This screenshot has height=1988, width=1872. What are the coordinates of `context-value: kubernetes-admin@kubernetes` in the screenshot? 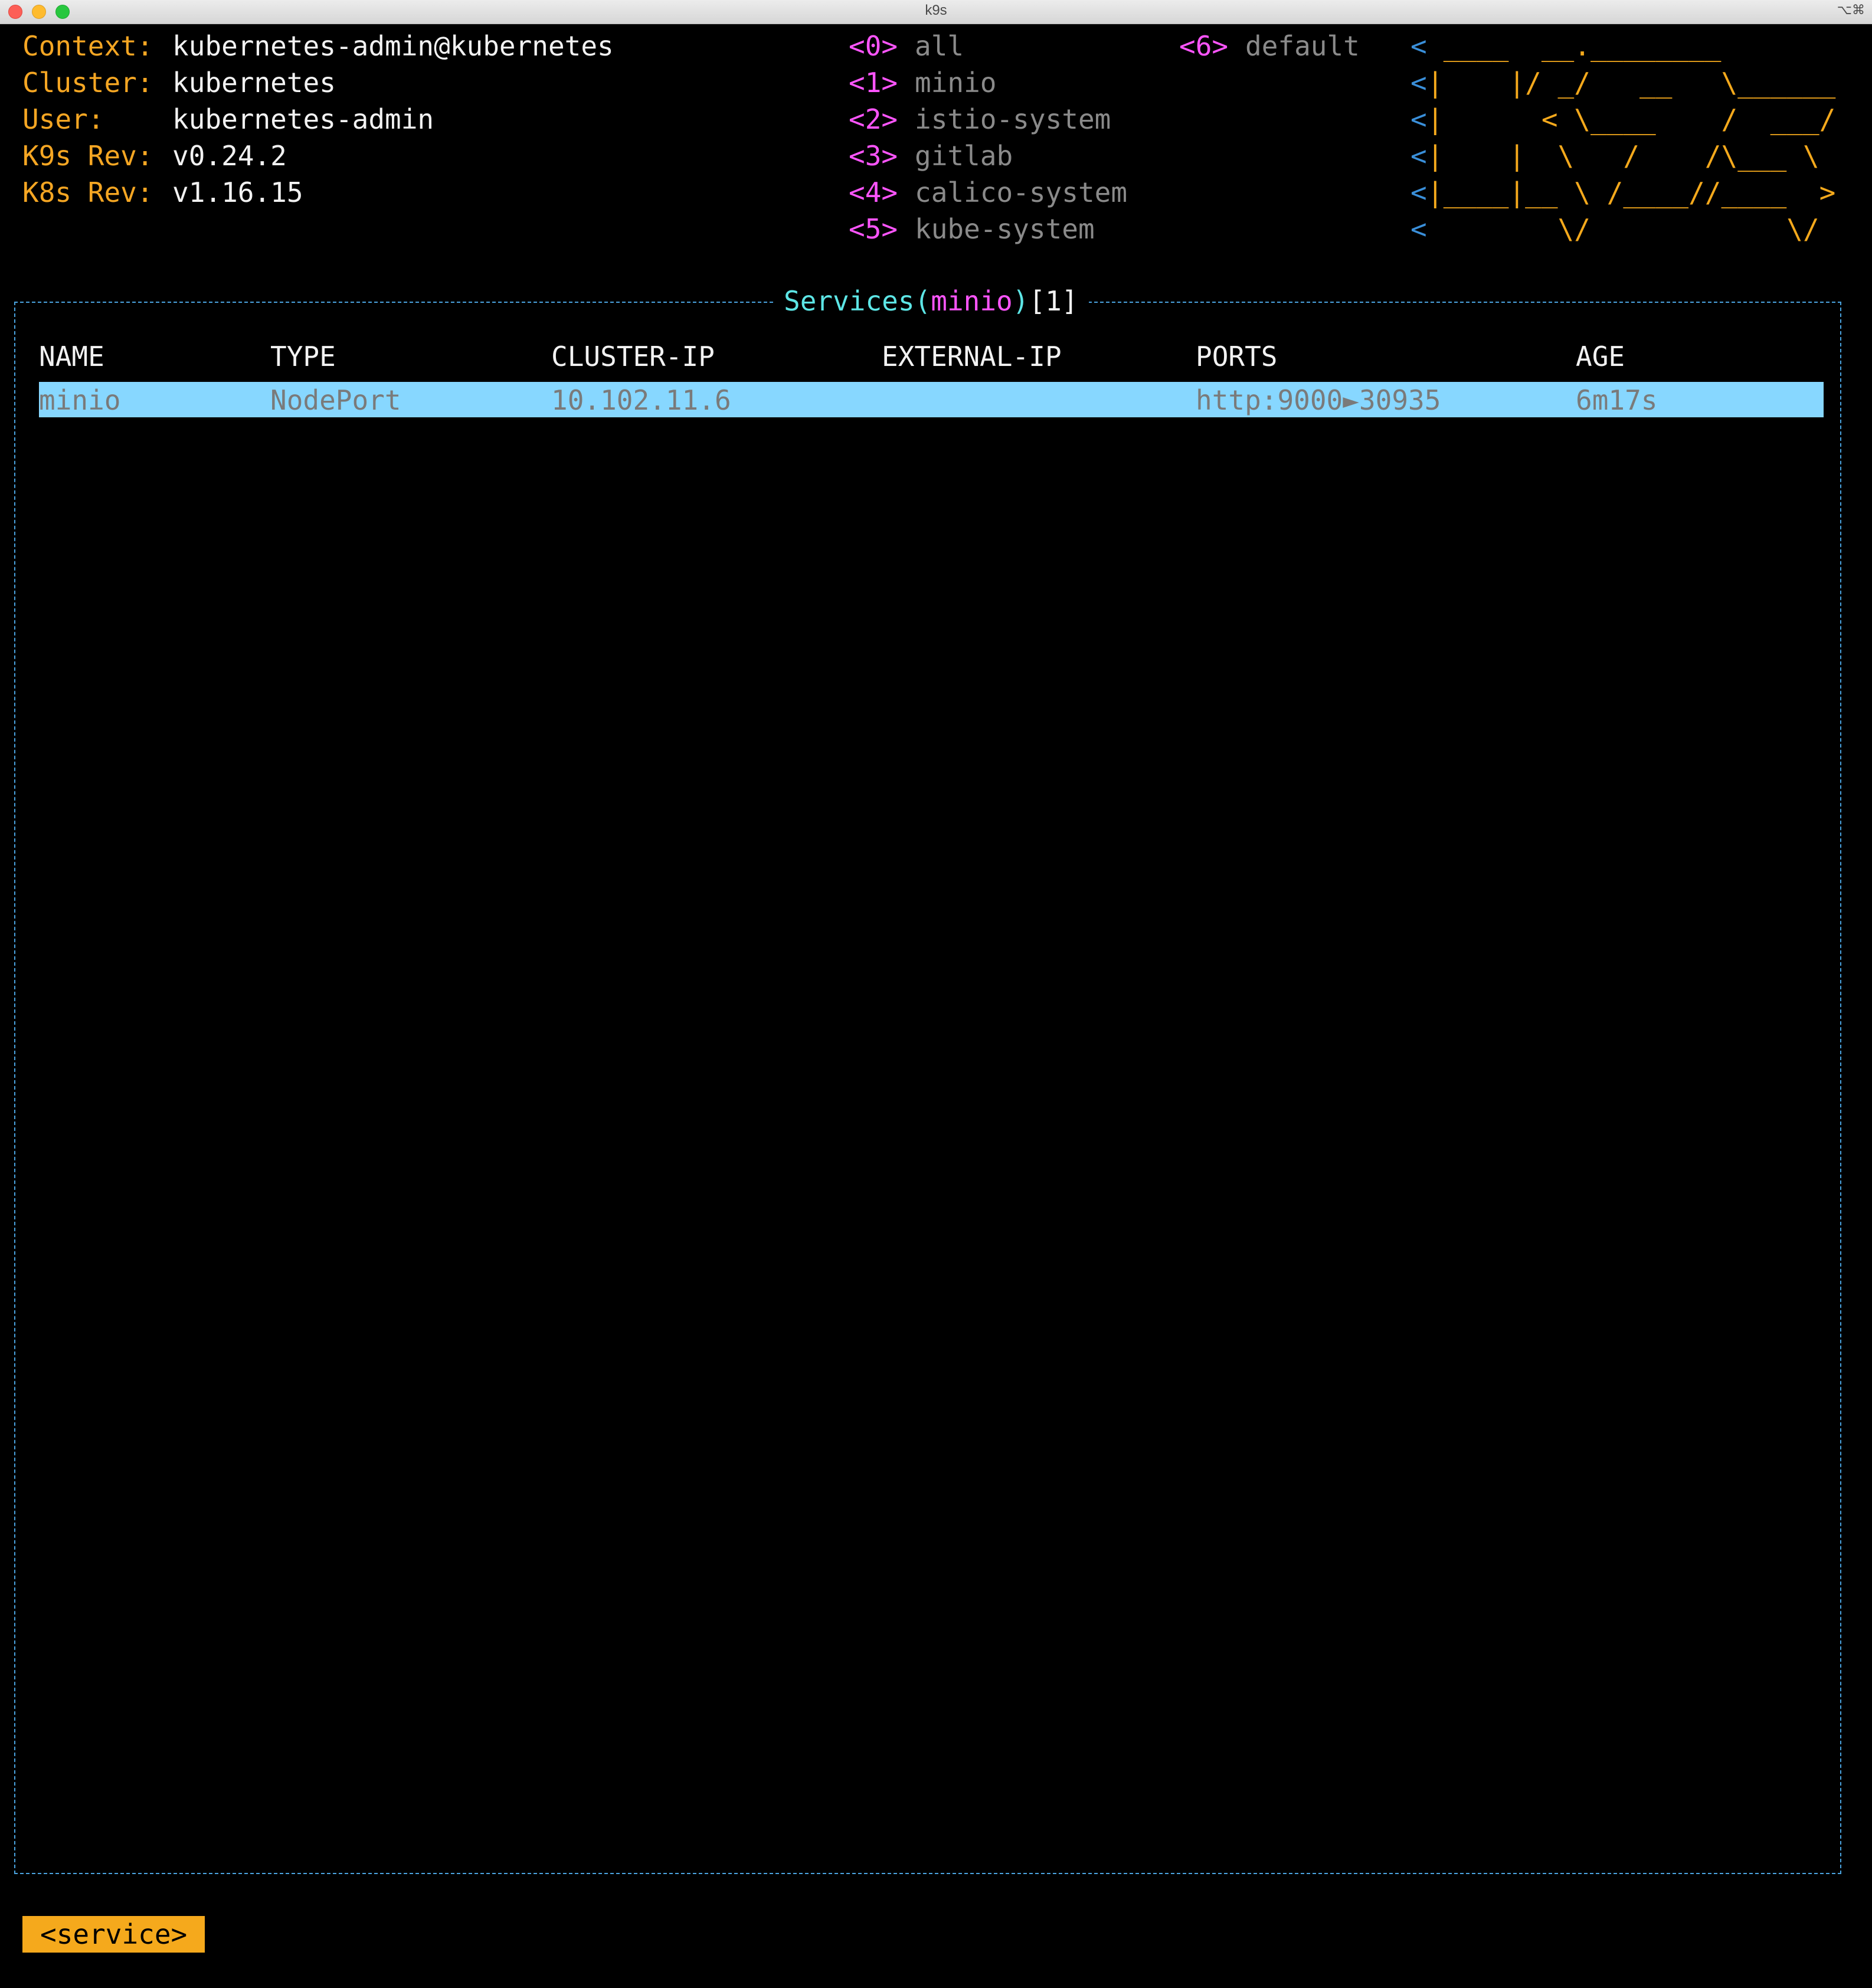 It's located at (393, 46).